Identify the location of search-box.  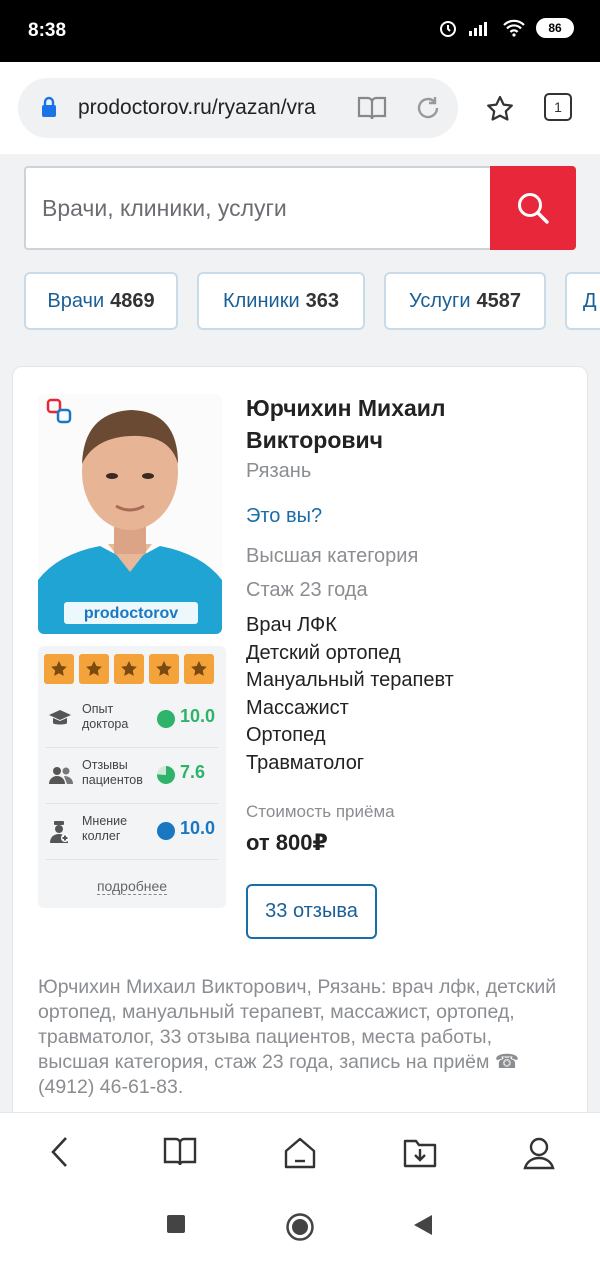
(300, 208).